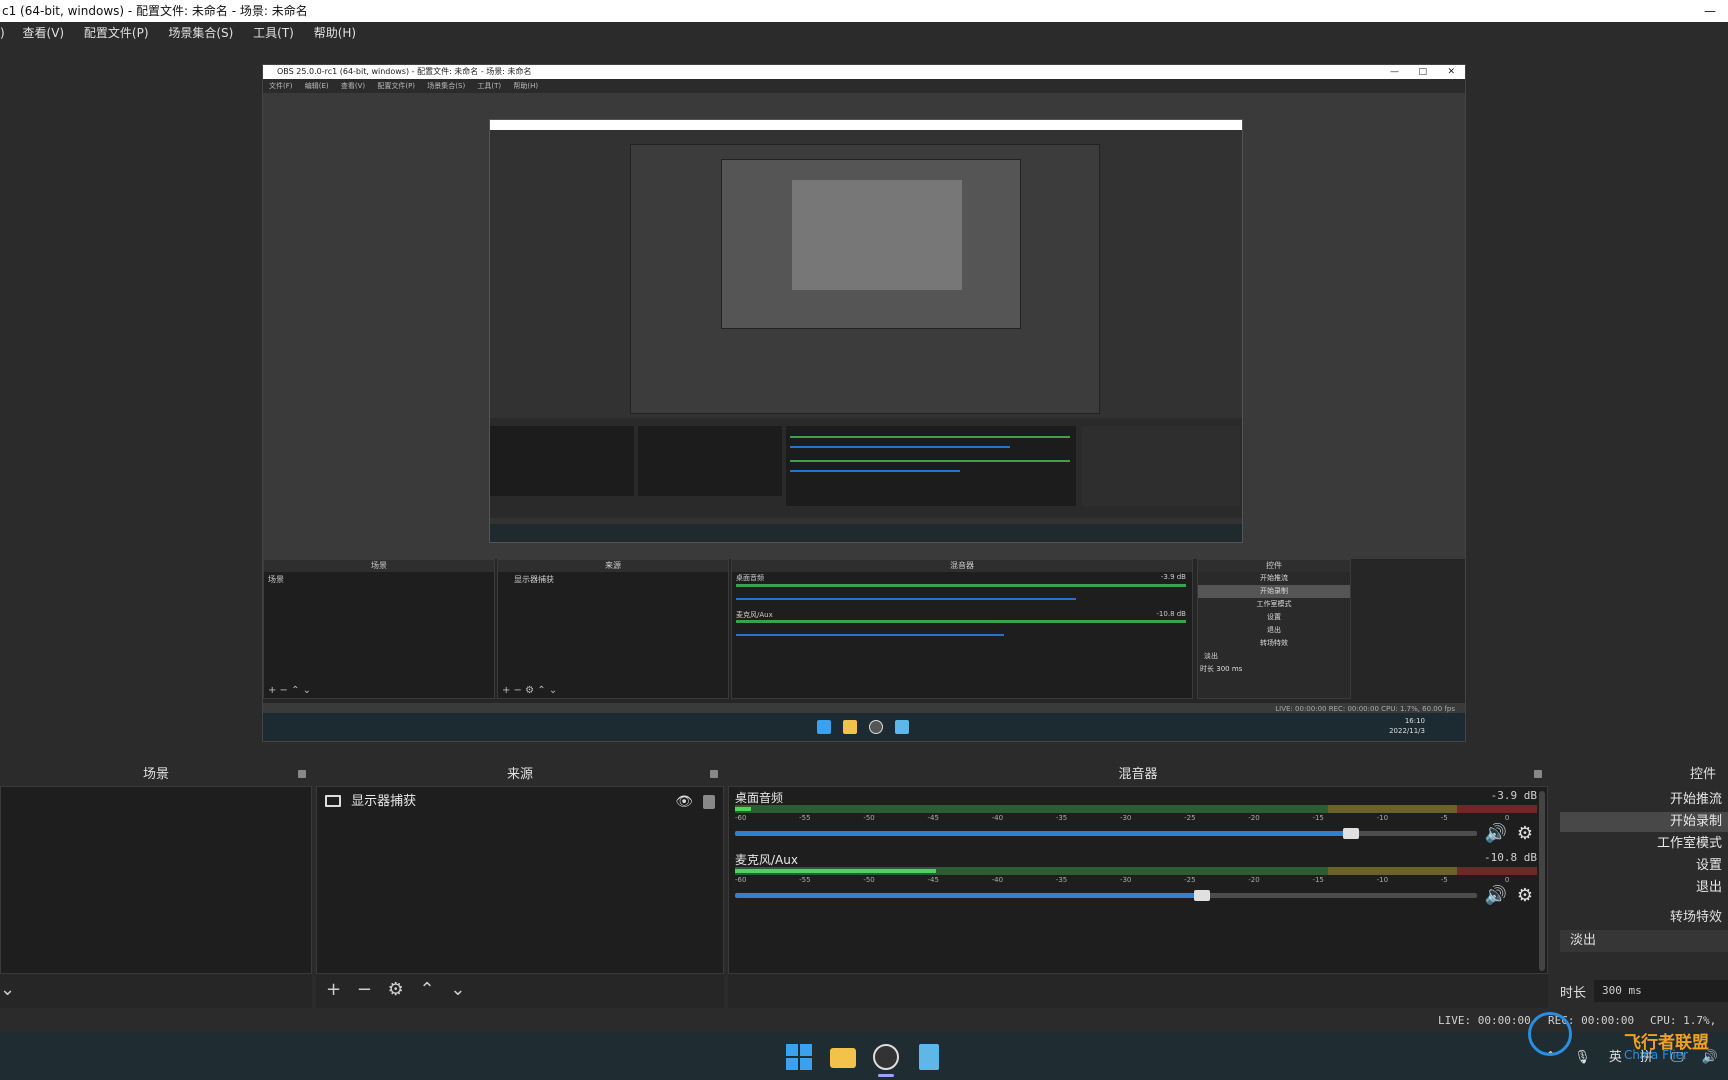 Image resolution: width=1728 pixels, height=1080 pixels. What do you see at coordinates (1229, 669) in the screenshot?
I see `nested-duration: 300 ms` at bounding box center [1229, 669].